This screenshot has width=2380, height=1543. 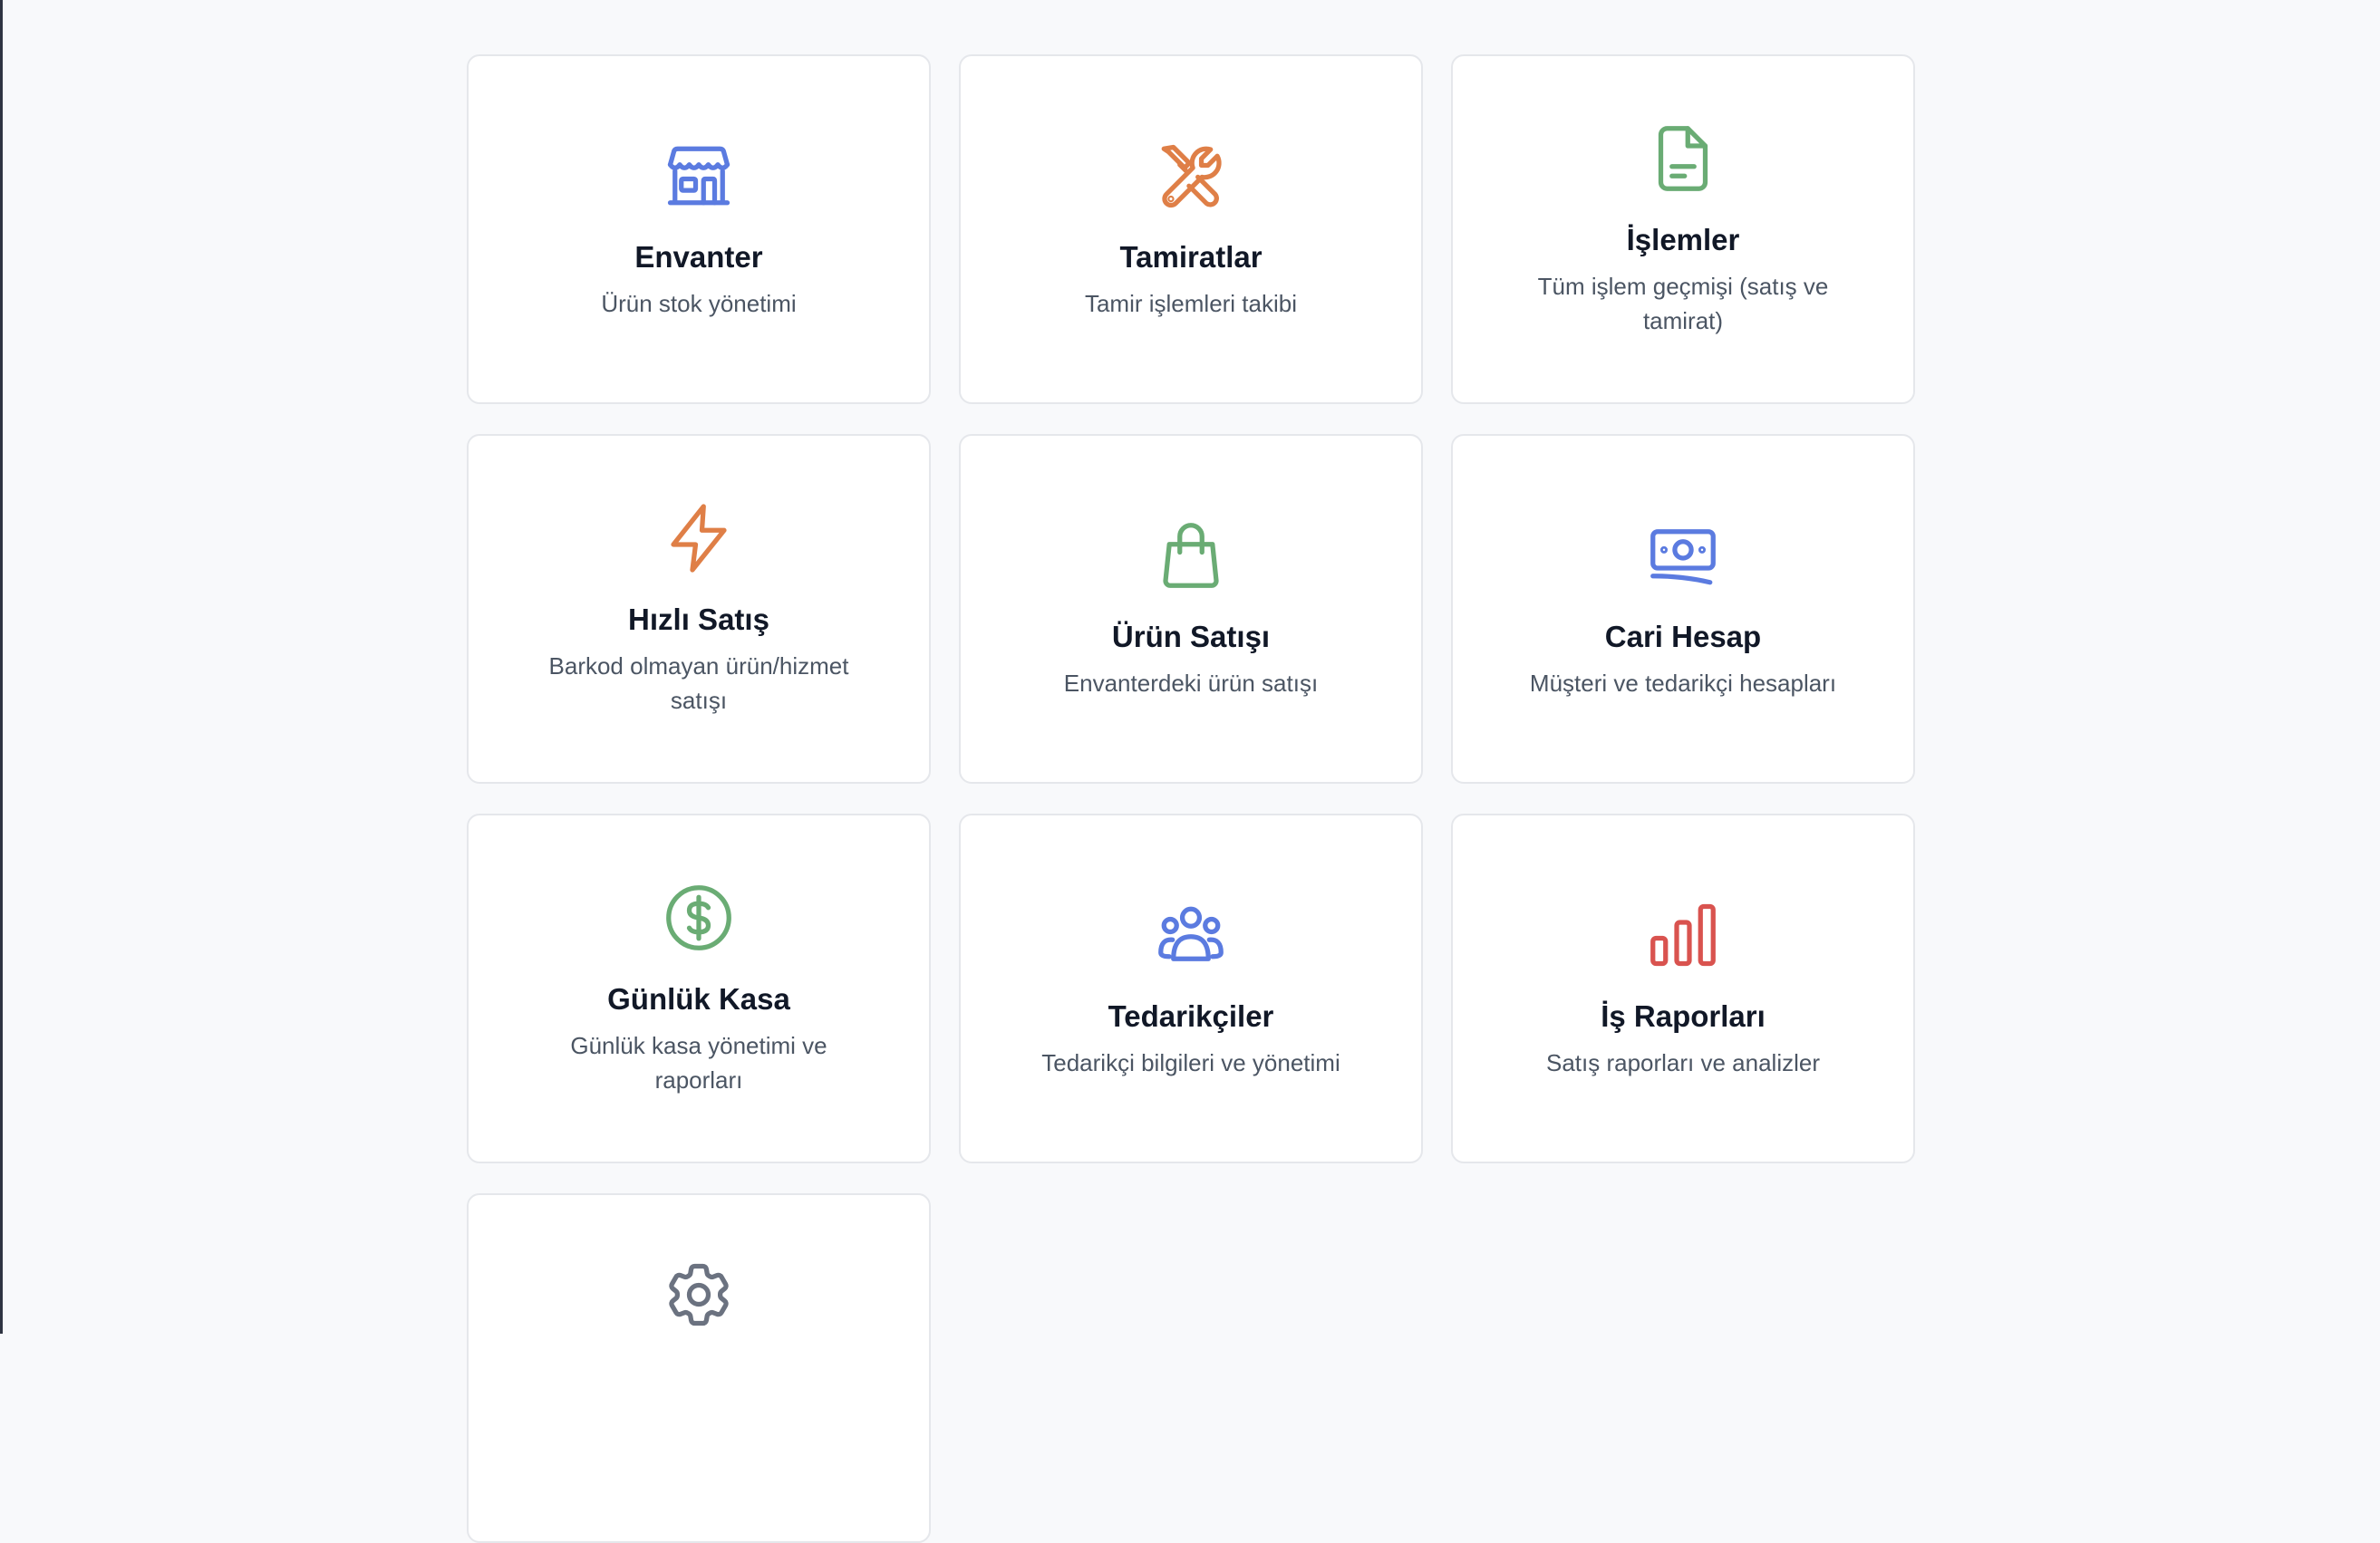 What do you see at coordinates (2, 667) in the screenshot?
I see `window-edge` at bounding box center [2, 667].